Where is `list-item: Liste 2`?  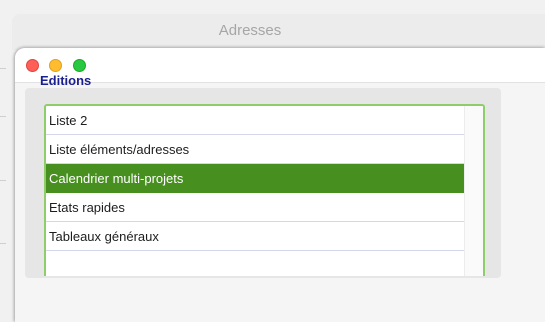
list-item: Liste 2 is located at coordinates (255, 120).